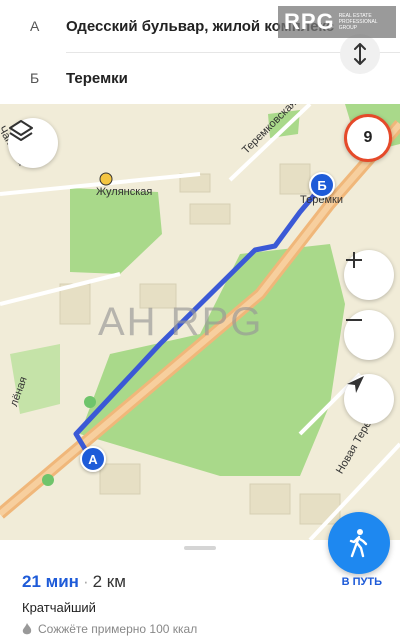 The image size is (400, 642). What do you see at coordinates (21, 130) in the screenshot?
I see `layers-icon` at bounding box center [21, 130].